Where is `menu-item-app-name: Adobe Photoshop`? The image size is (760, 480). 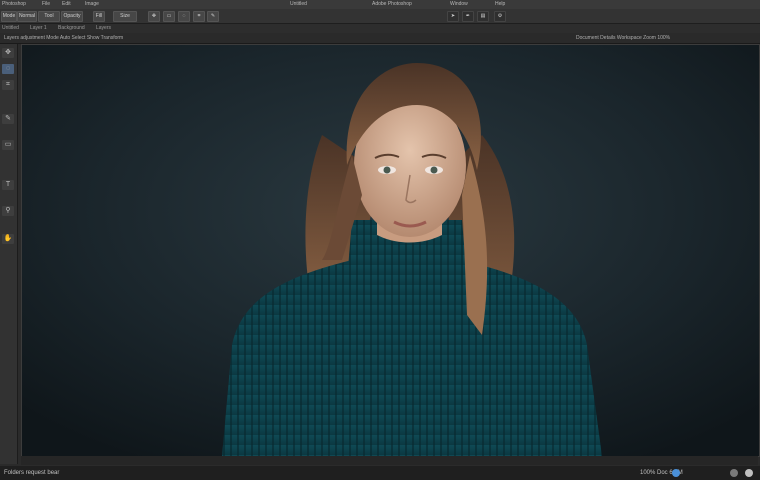
menu-item-app-name: Adobe Photoshop is located at coordinates (392, 4).